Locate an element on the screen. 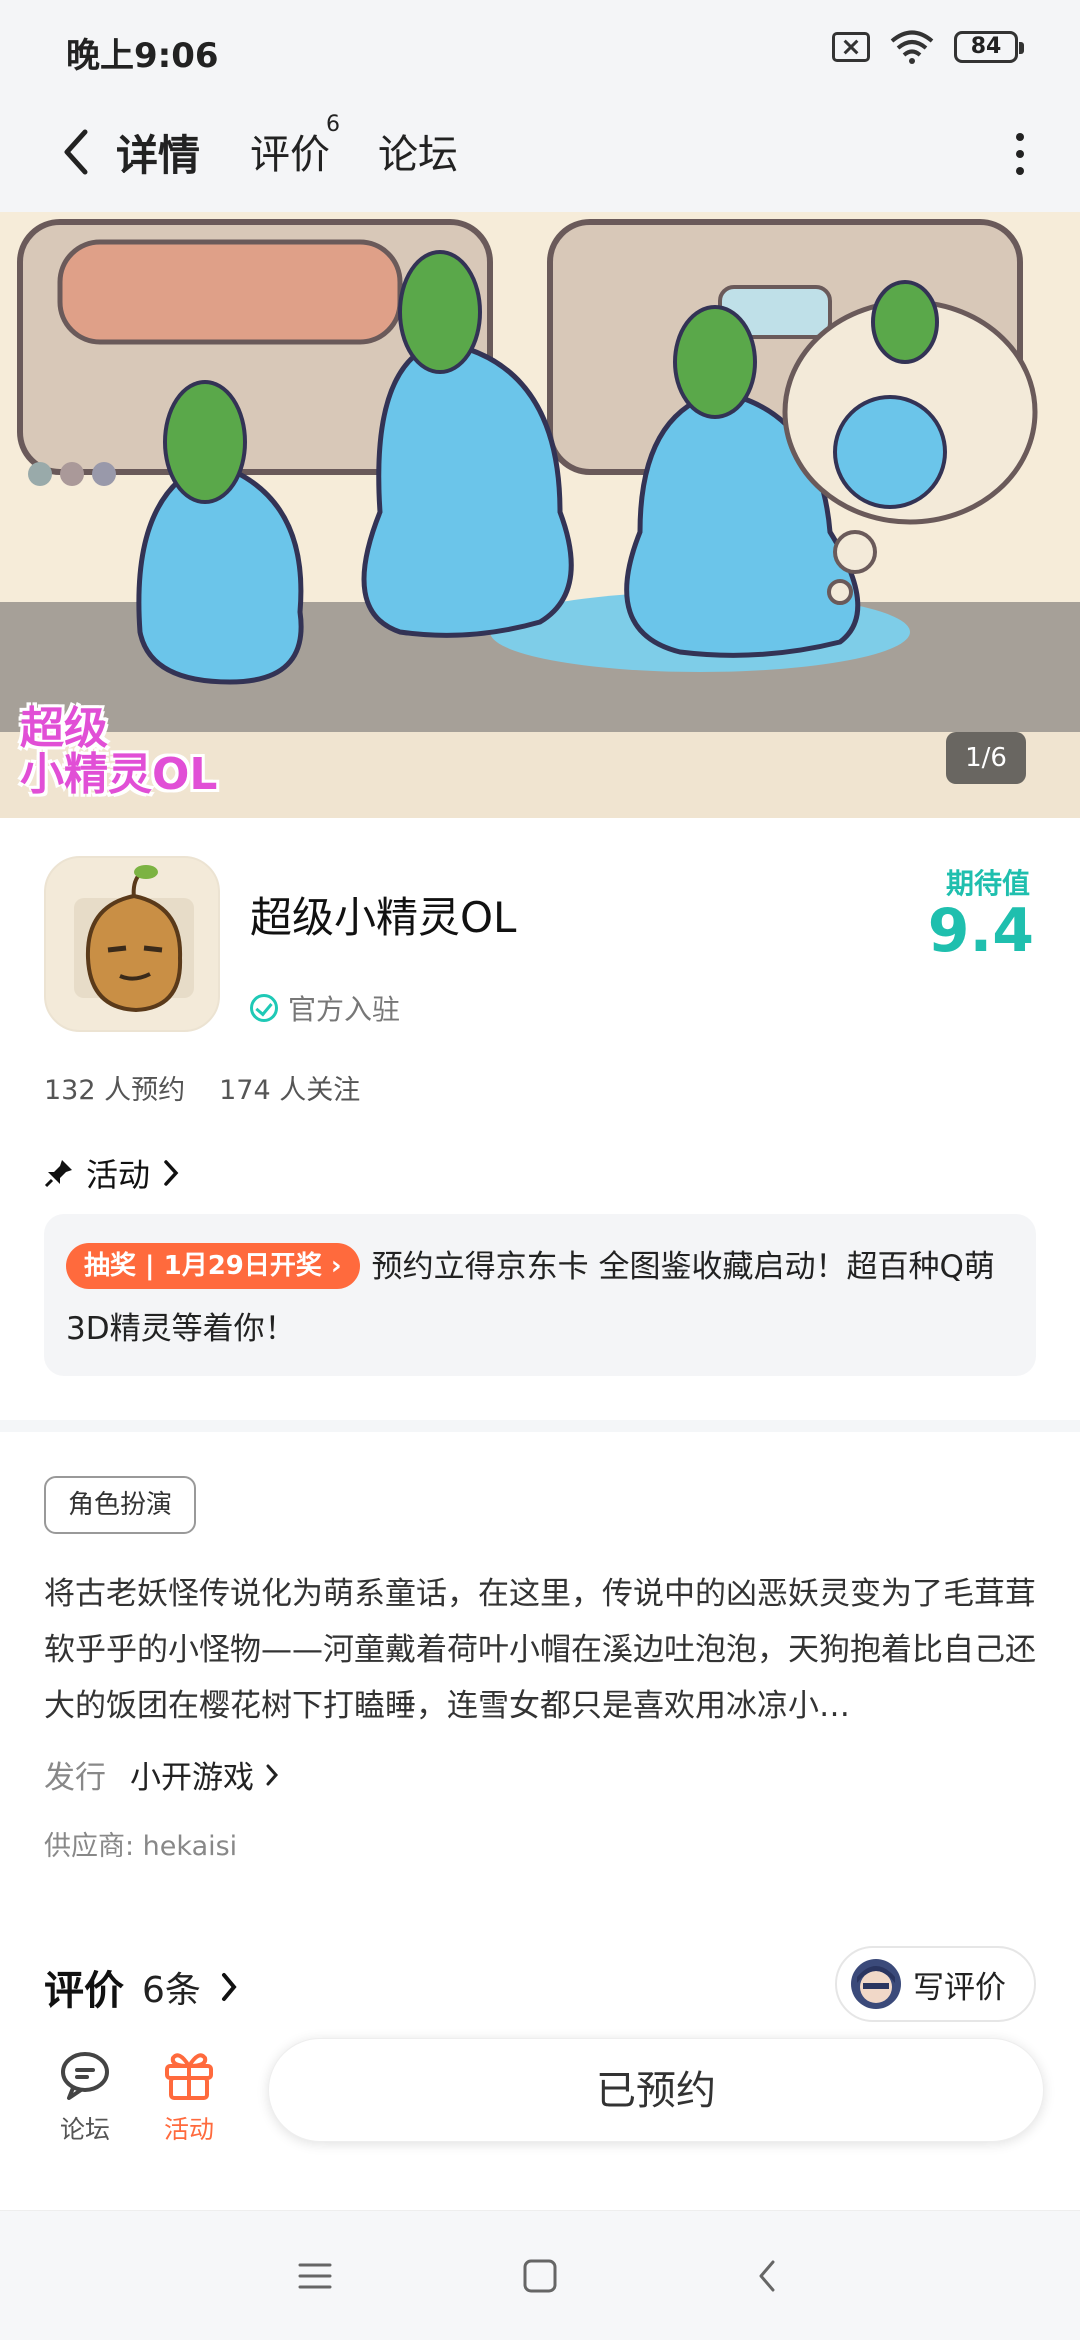 Image resolution: width=1080 pixels, height=2340 pixels. review-count-badge: 6 is located at coordinates (333, 124).